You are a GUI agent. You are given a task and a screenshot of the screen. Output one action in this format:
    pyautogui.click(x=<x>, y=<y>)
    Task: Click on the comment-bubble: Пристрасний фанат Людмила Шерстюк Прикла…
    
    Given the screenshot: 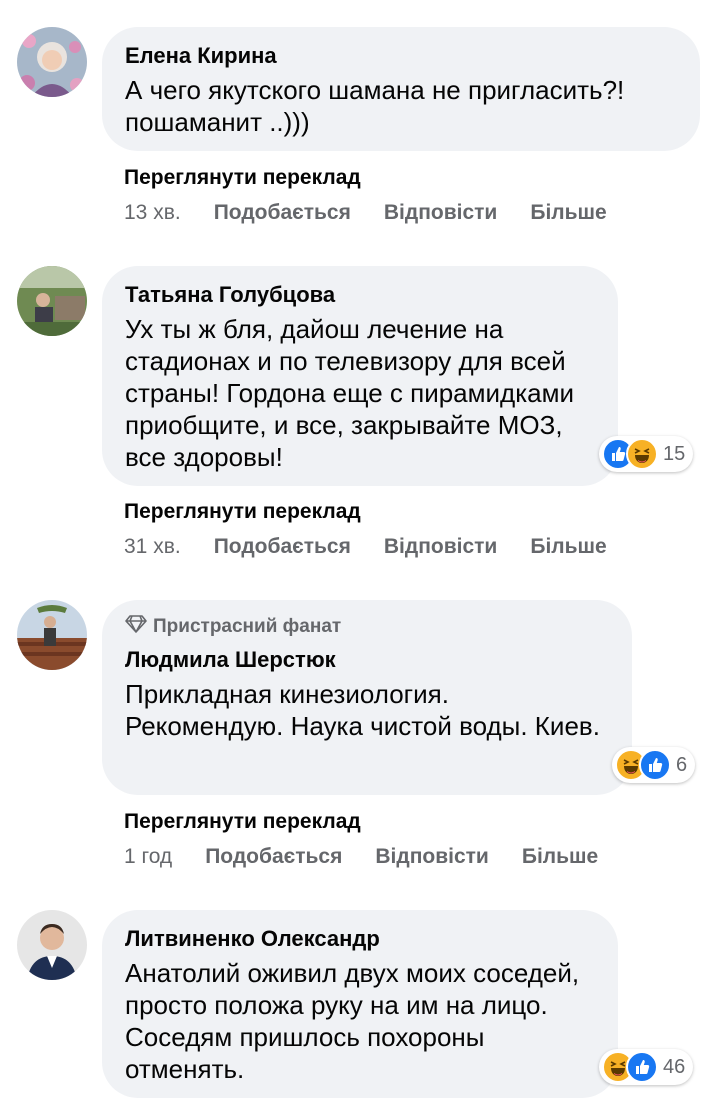 What is the action you would take?
    pyautogui.click(x=367, y=697)
    